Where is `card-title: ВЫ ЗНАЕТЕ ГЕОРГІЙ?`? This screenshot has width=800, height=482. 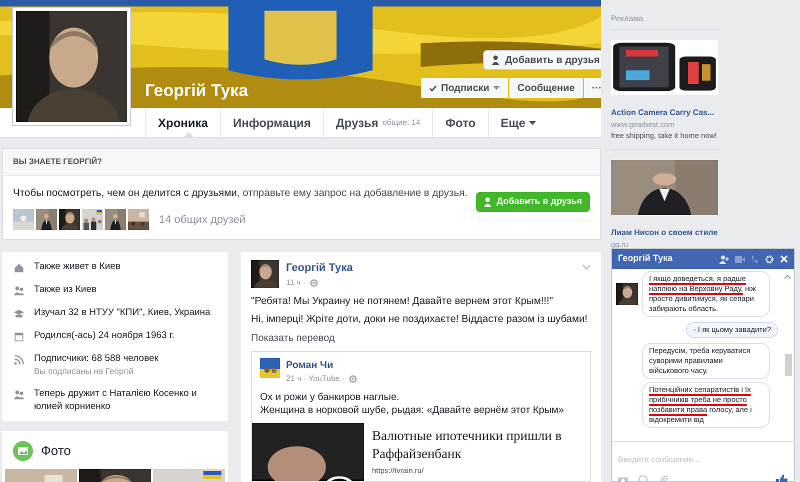 card-title: ВЫ ЗНАЕТЕ ГЕОРГІЙ? is located at coordinates (57, 162).